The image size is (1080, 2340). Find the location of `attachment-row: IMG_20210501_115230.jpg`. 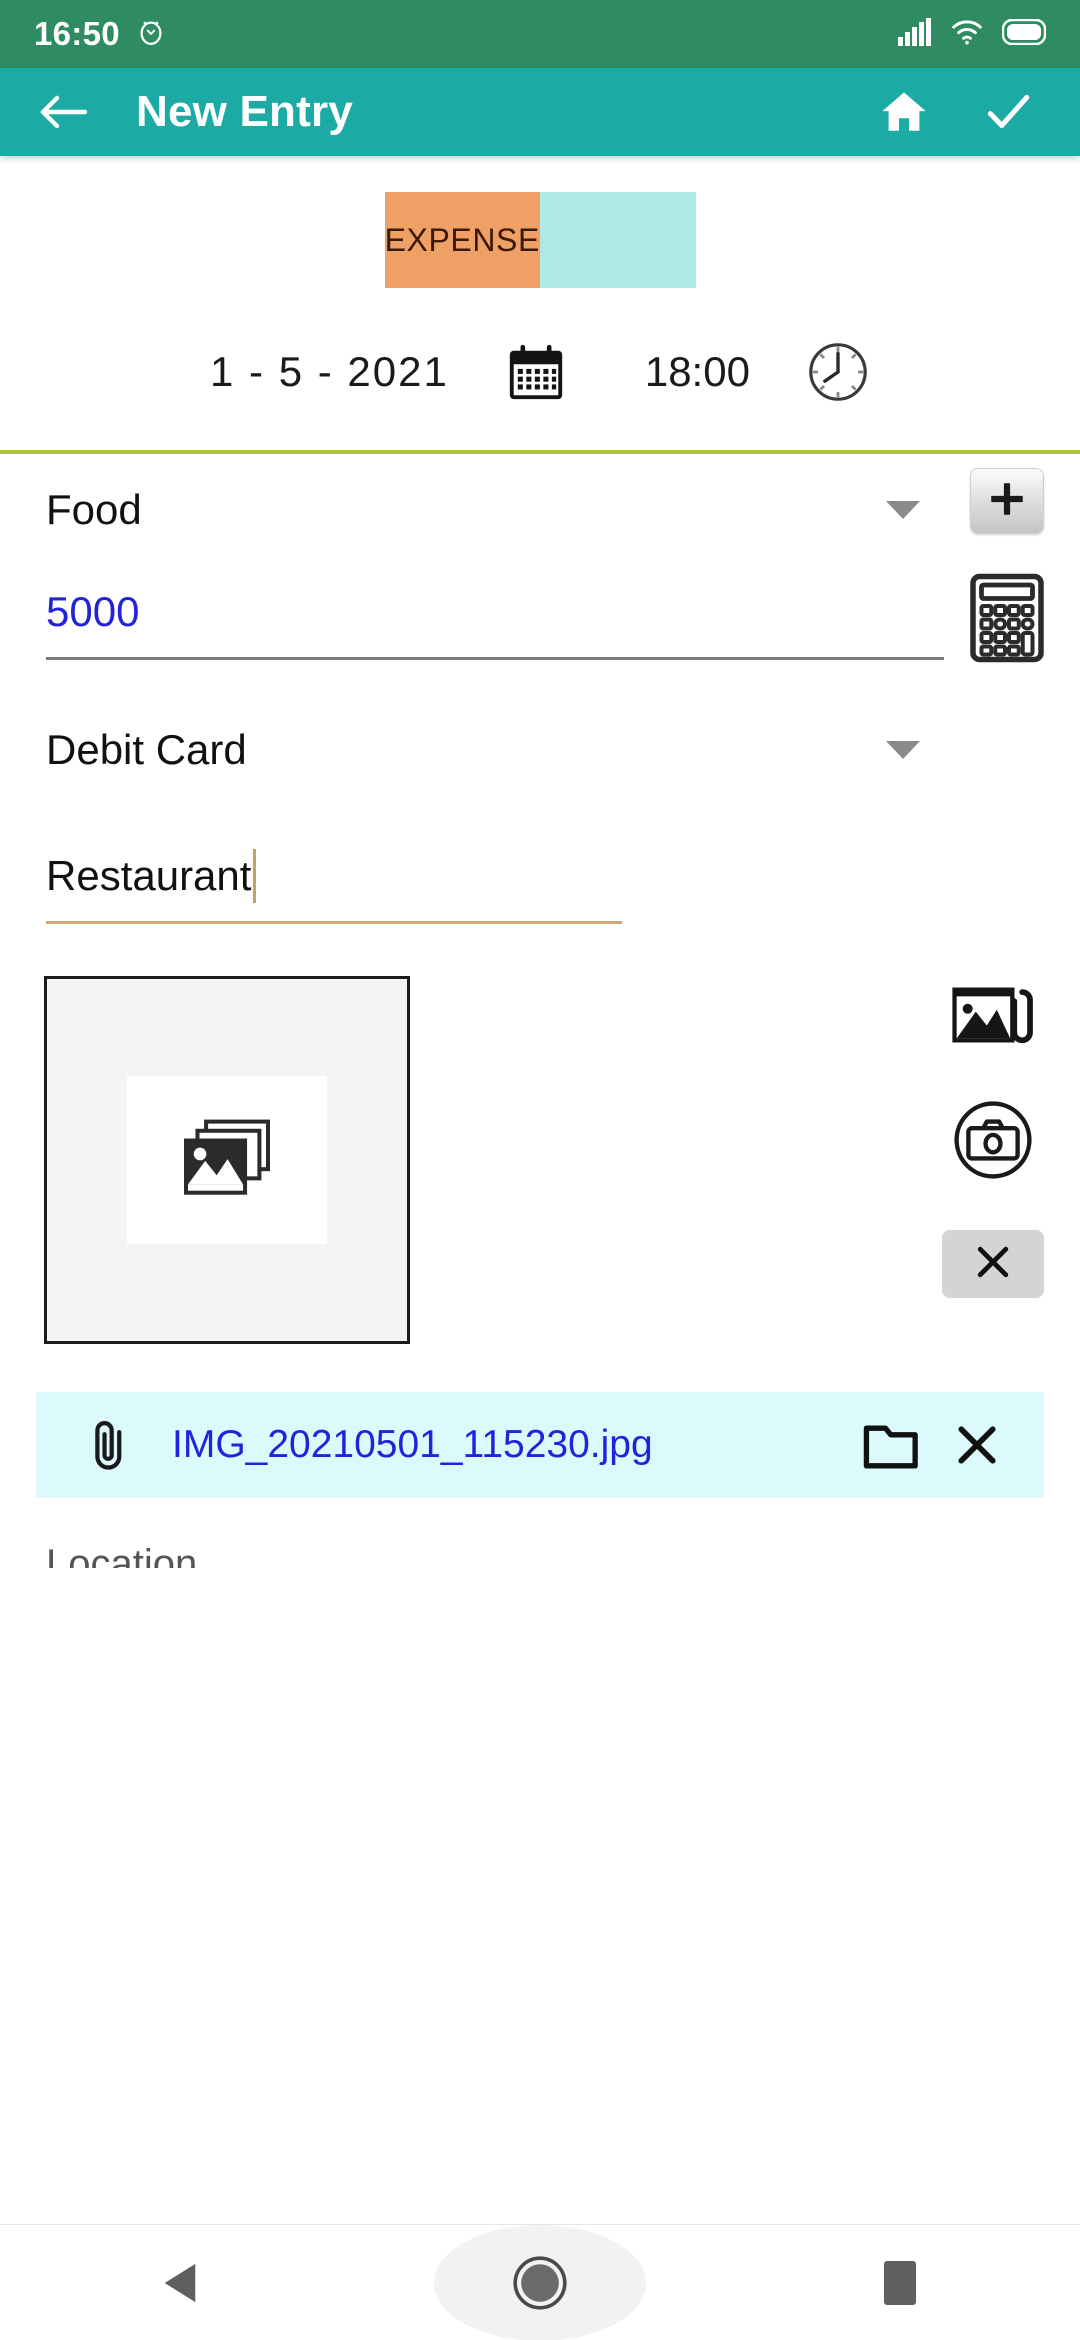

attachment-row: IMG_20210501_115230.jpg is located at coordinates (540, 1445).